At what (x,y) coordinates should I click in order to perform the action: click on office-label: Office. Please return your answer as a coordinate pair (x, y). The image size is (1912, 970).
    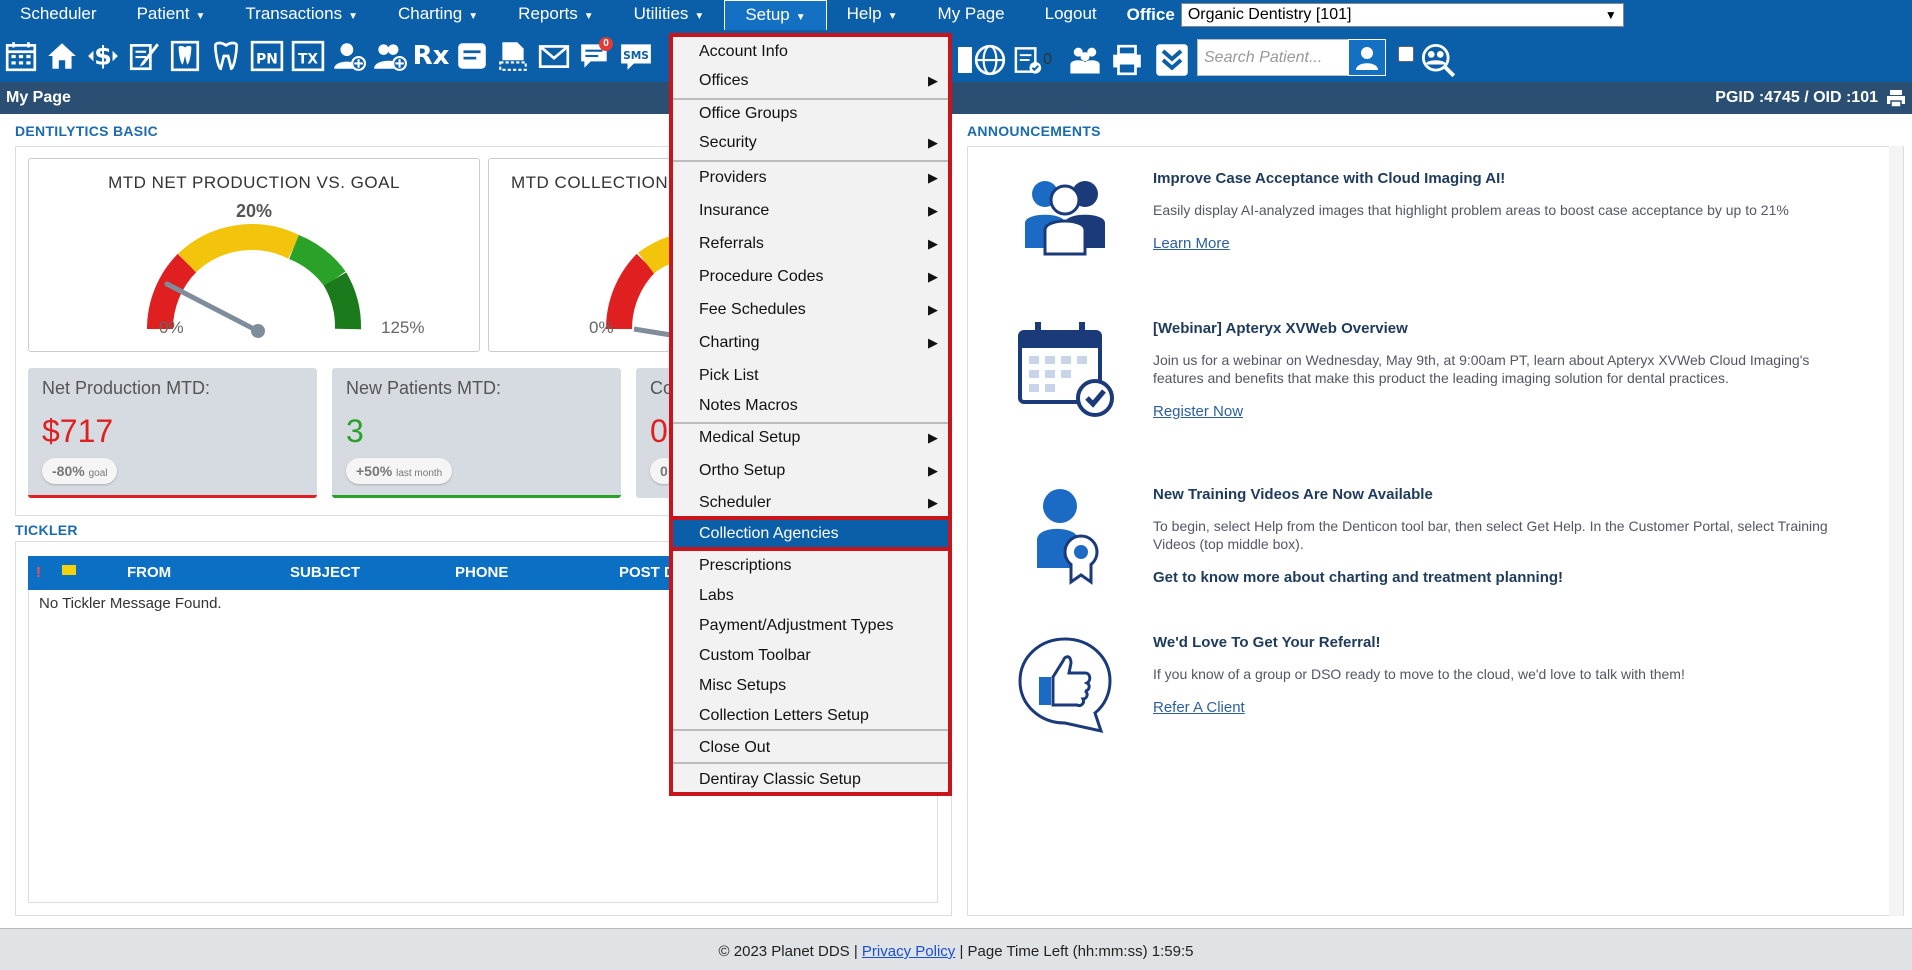
    Looking at the image, I should click on (1150, 14).